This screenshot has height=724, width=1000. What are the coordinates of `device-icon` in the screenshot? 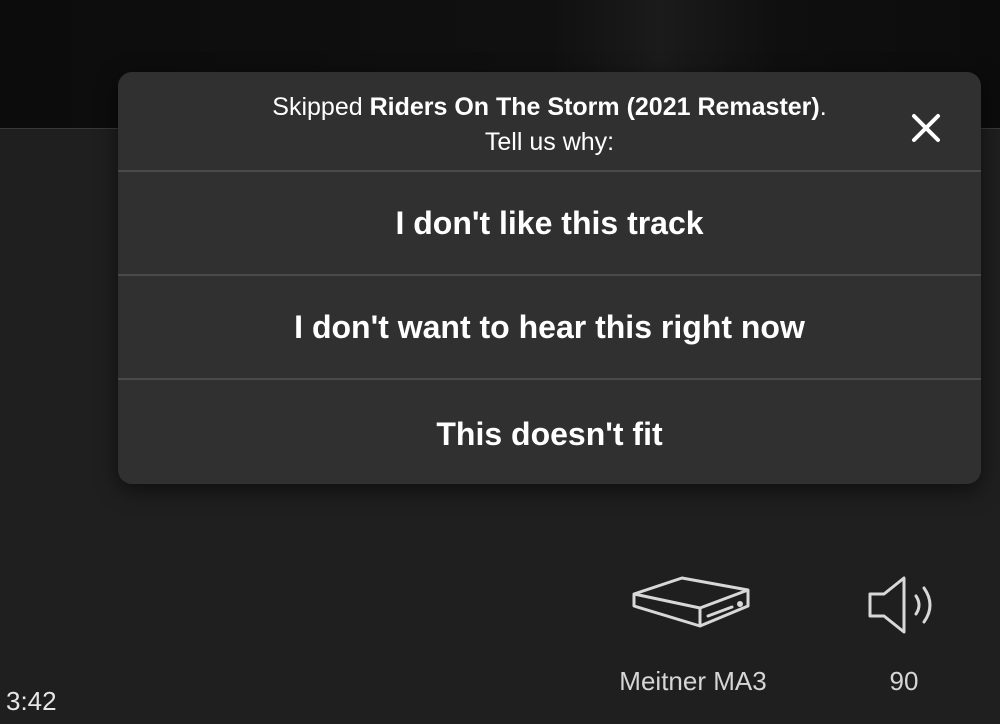 It's located at (691, 602).